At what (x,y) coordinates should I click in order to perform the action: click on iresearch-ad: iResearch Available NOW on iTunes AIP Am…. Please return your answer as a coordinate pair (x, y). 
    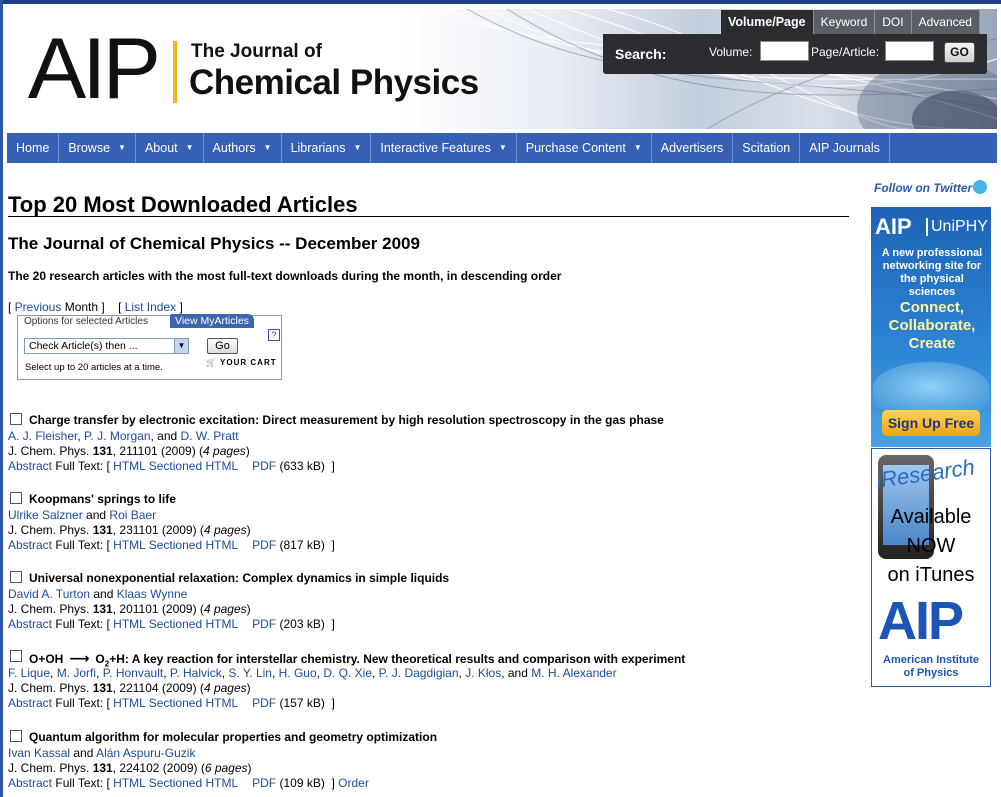
    Looking at the image, I should click on (931, 567).